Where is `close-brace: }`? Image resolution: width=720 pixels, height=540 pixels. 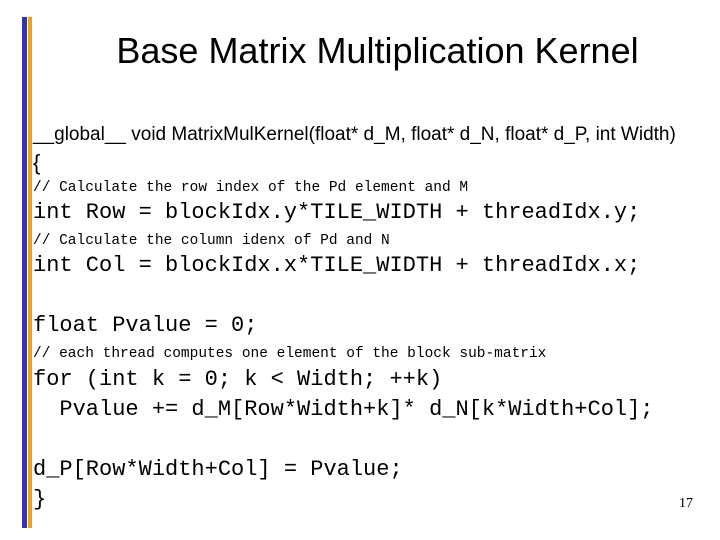 close-brace: } is located at coordinates (40, 499).